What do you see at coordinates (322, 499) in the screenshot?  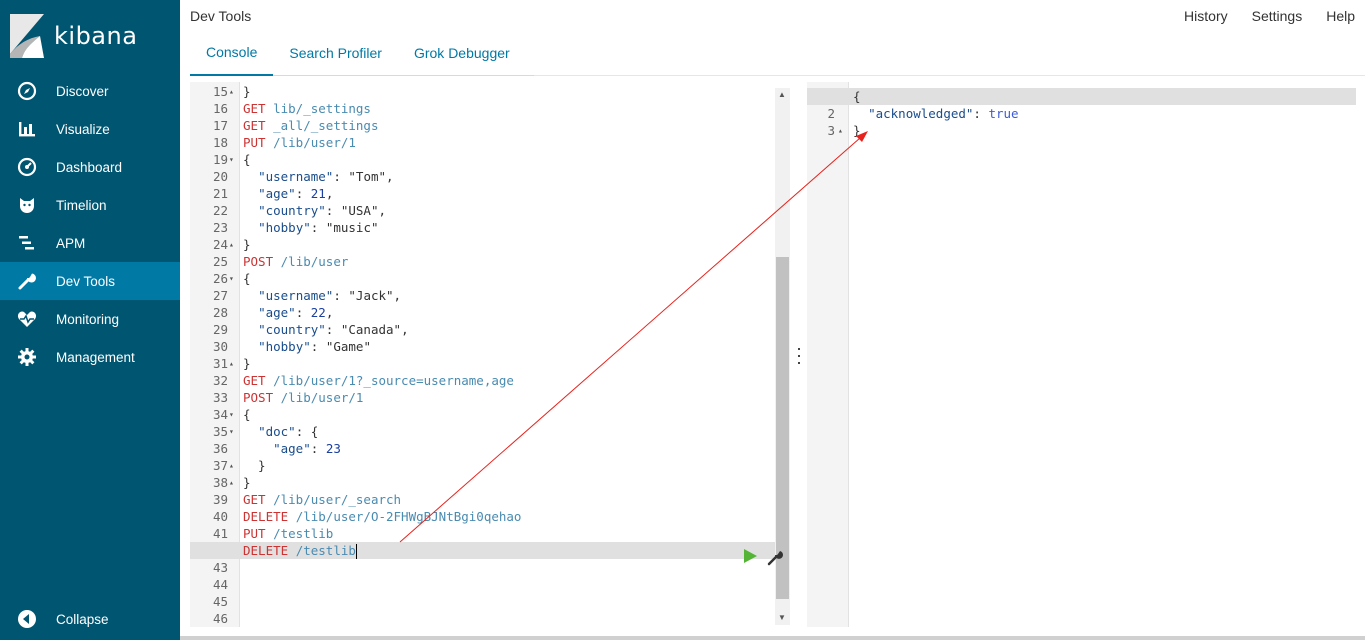 I see `code-line: GET /lib/user/_search` at bounding box center [322, 499].